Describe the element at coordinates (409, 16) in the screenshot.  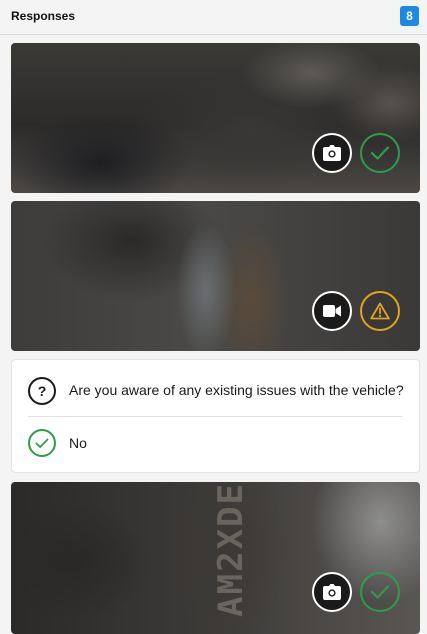
I see `responses-count-badge: 8` at that location.